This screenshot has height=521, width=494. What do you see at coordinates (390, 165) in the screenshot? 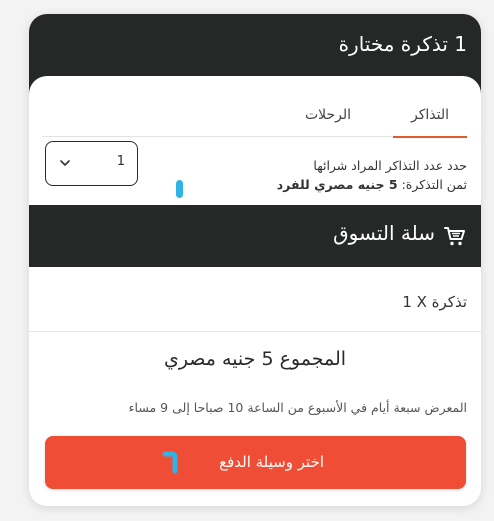
I see `quantity-instruction: حدد عدد التذاكر المراد شرائها` at bounding box center [390, 165].